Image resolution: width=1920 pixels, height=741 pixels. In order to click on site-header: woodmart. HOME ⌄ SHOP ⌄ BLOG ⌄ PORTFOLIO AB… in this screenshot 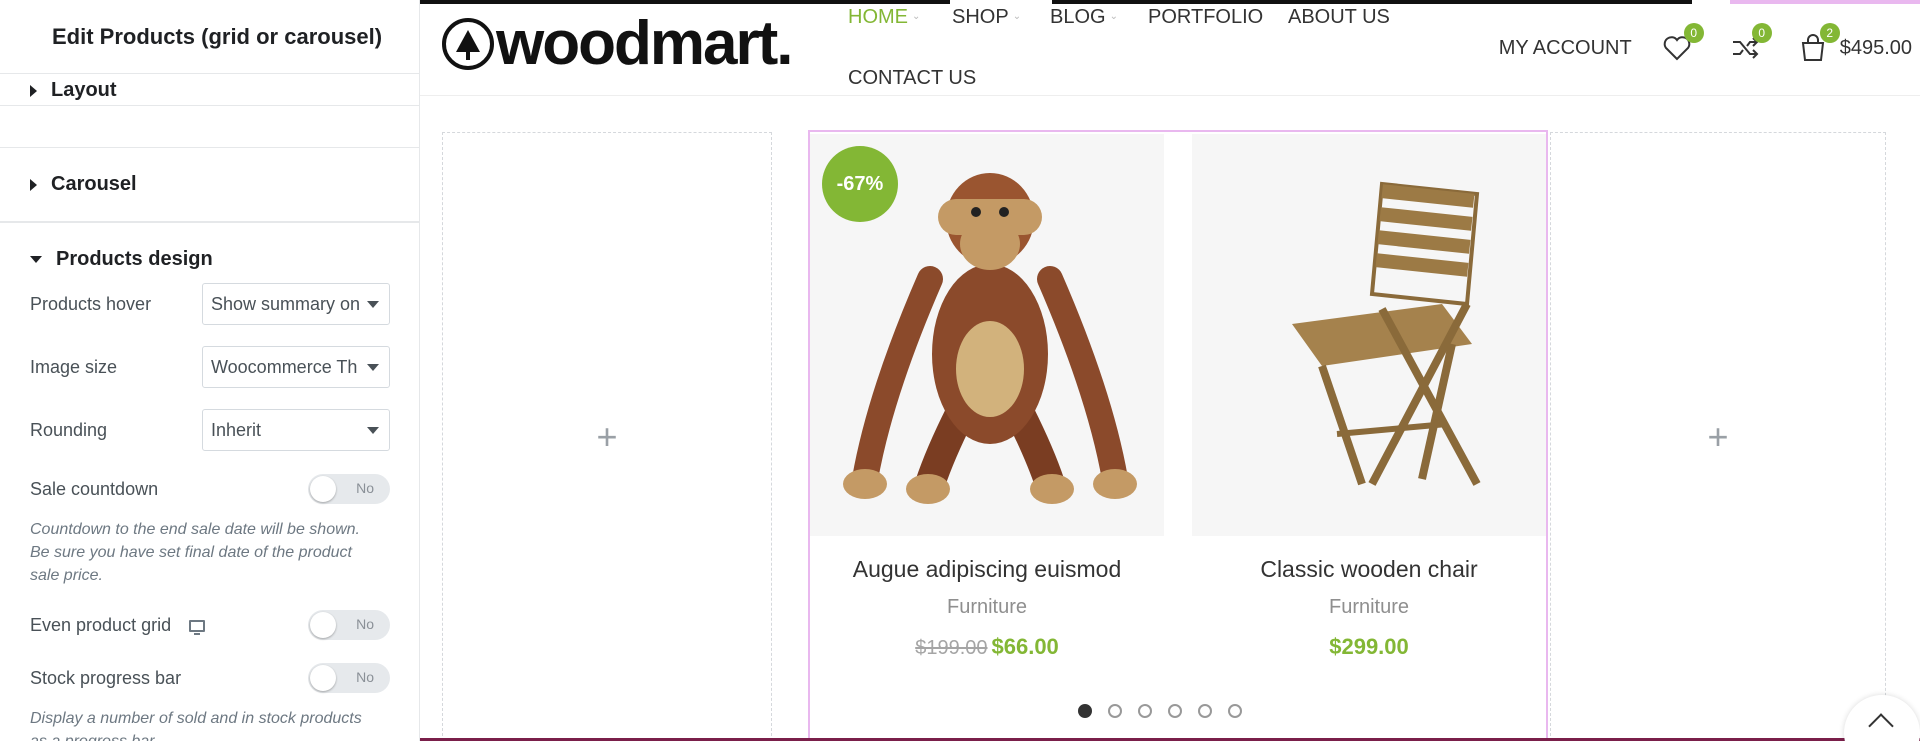, I will do `click(1170, 48)`.